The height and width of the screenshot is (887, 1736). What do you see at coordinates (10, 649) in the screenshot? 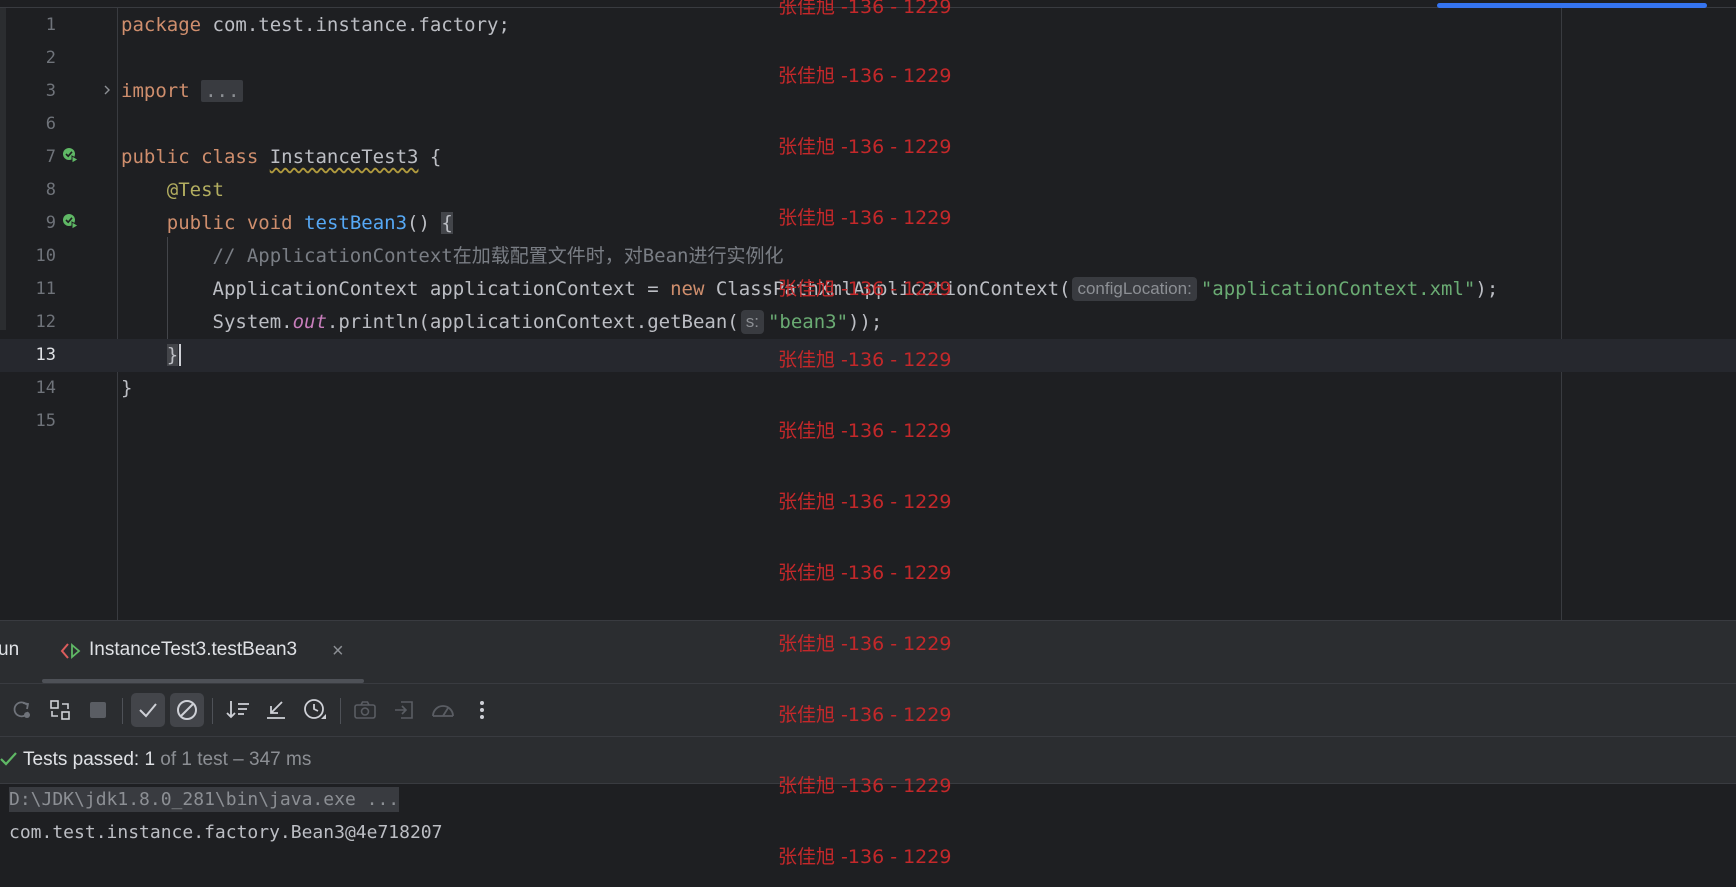
I see `run-panel-title: un` at bounding box center [10, 649].